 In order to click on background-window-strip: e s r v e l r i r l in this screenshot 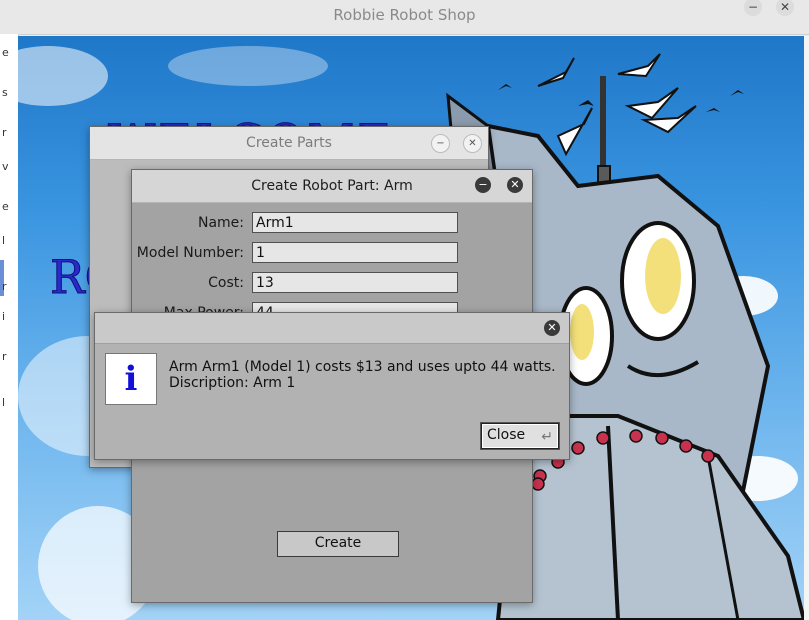, I will do `click(9, 327)`.